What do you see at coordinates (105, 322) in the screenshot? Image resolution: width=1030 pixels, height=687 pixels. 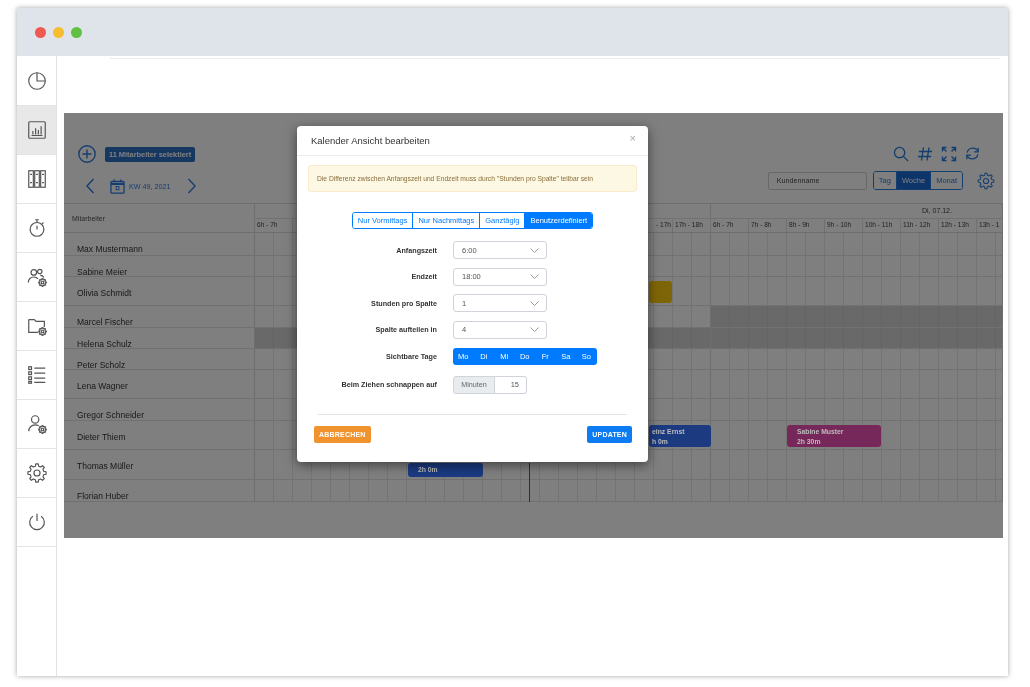 I see `employee-name: Marcel Fischer` at bounding box center [105, 322].